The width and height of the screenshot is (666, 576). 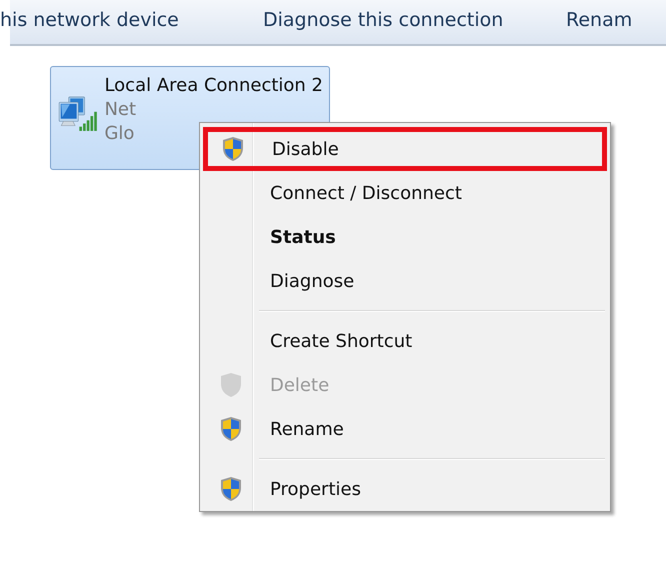 I want to click on network-name: Net, so click(x=121, y=109).